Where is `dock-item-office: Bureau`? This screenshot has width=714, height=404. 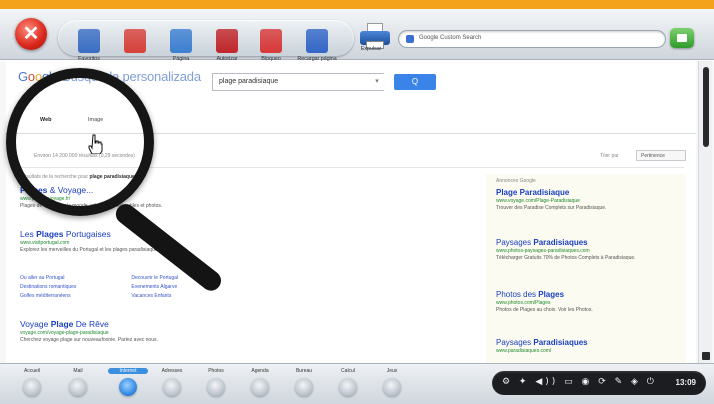
dock-item-office: Bureau is located at coordinates (304, 382).